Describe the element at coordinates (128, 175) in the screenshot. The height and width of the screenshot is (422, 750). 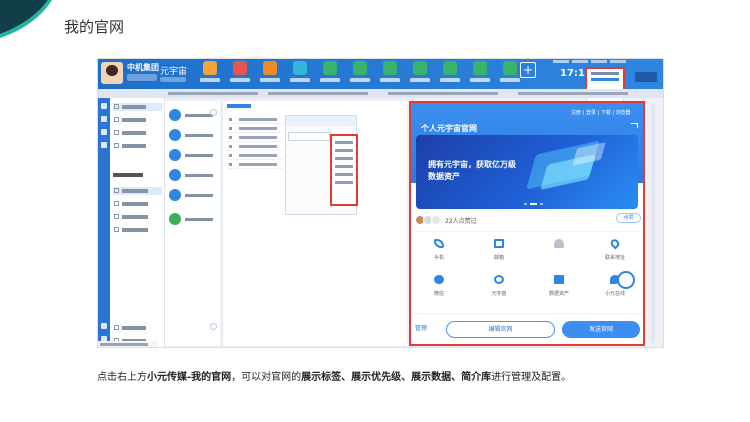
I see `sidebar-section-title` at that location.